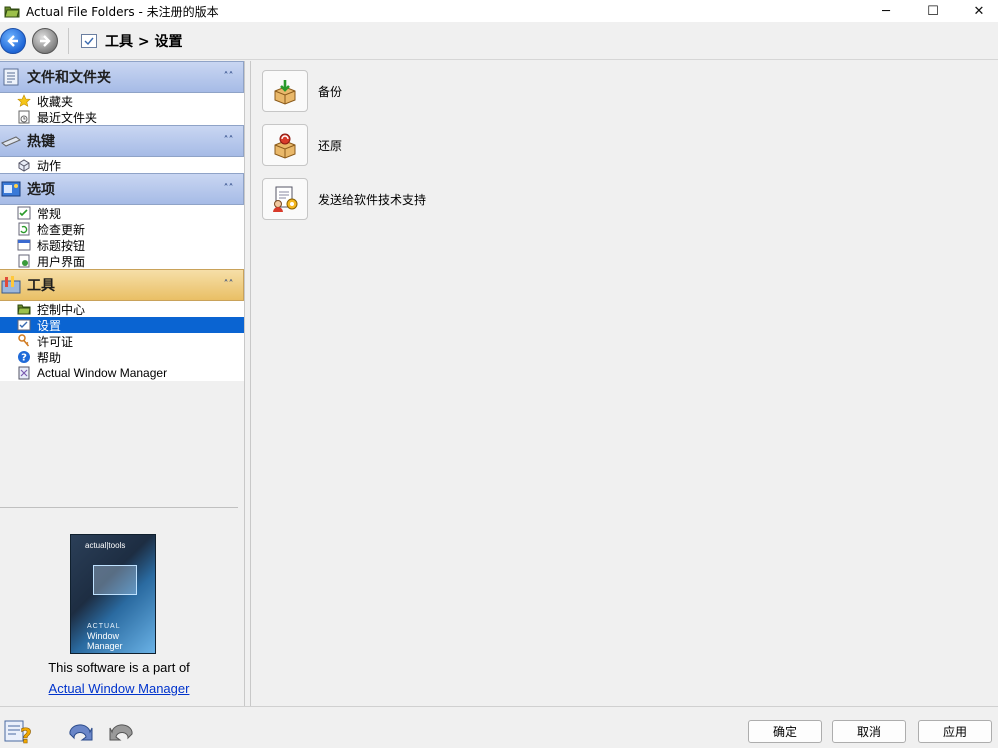 The height and width of the screenshot is (748, 998). I want to click on restore-button, so click(285, 145).